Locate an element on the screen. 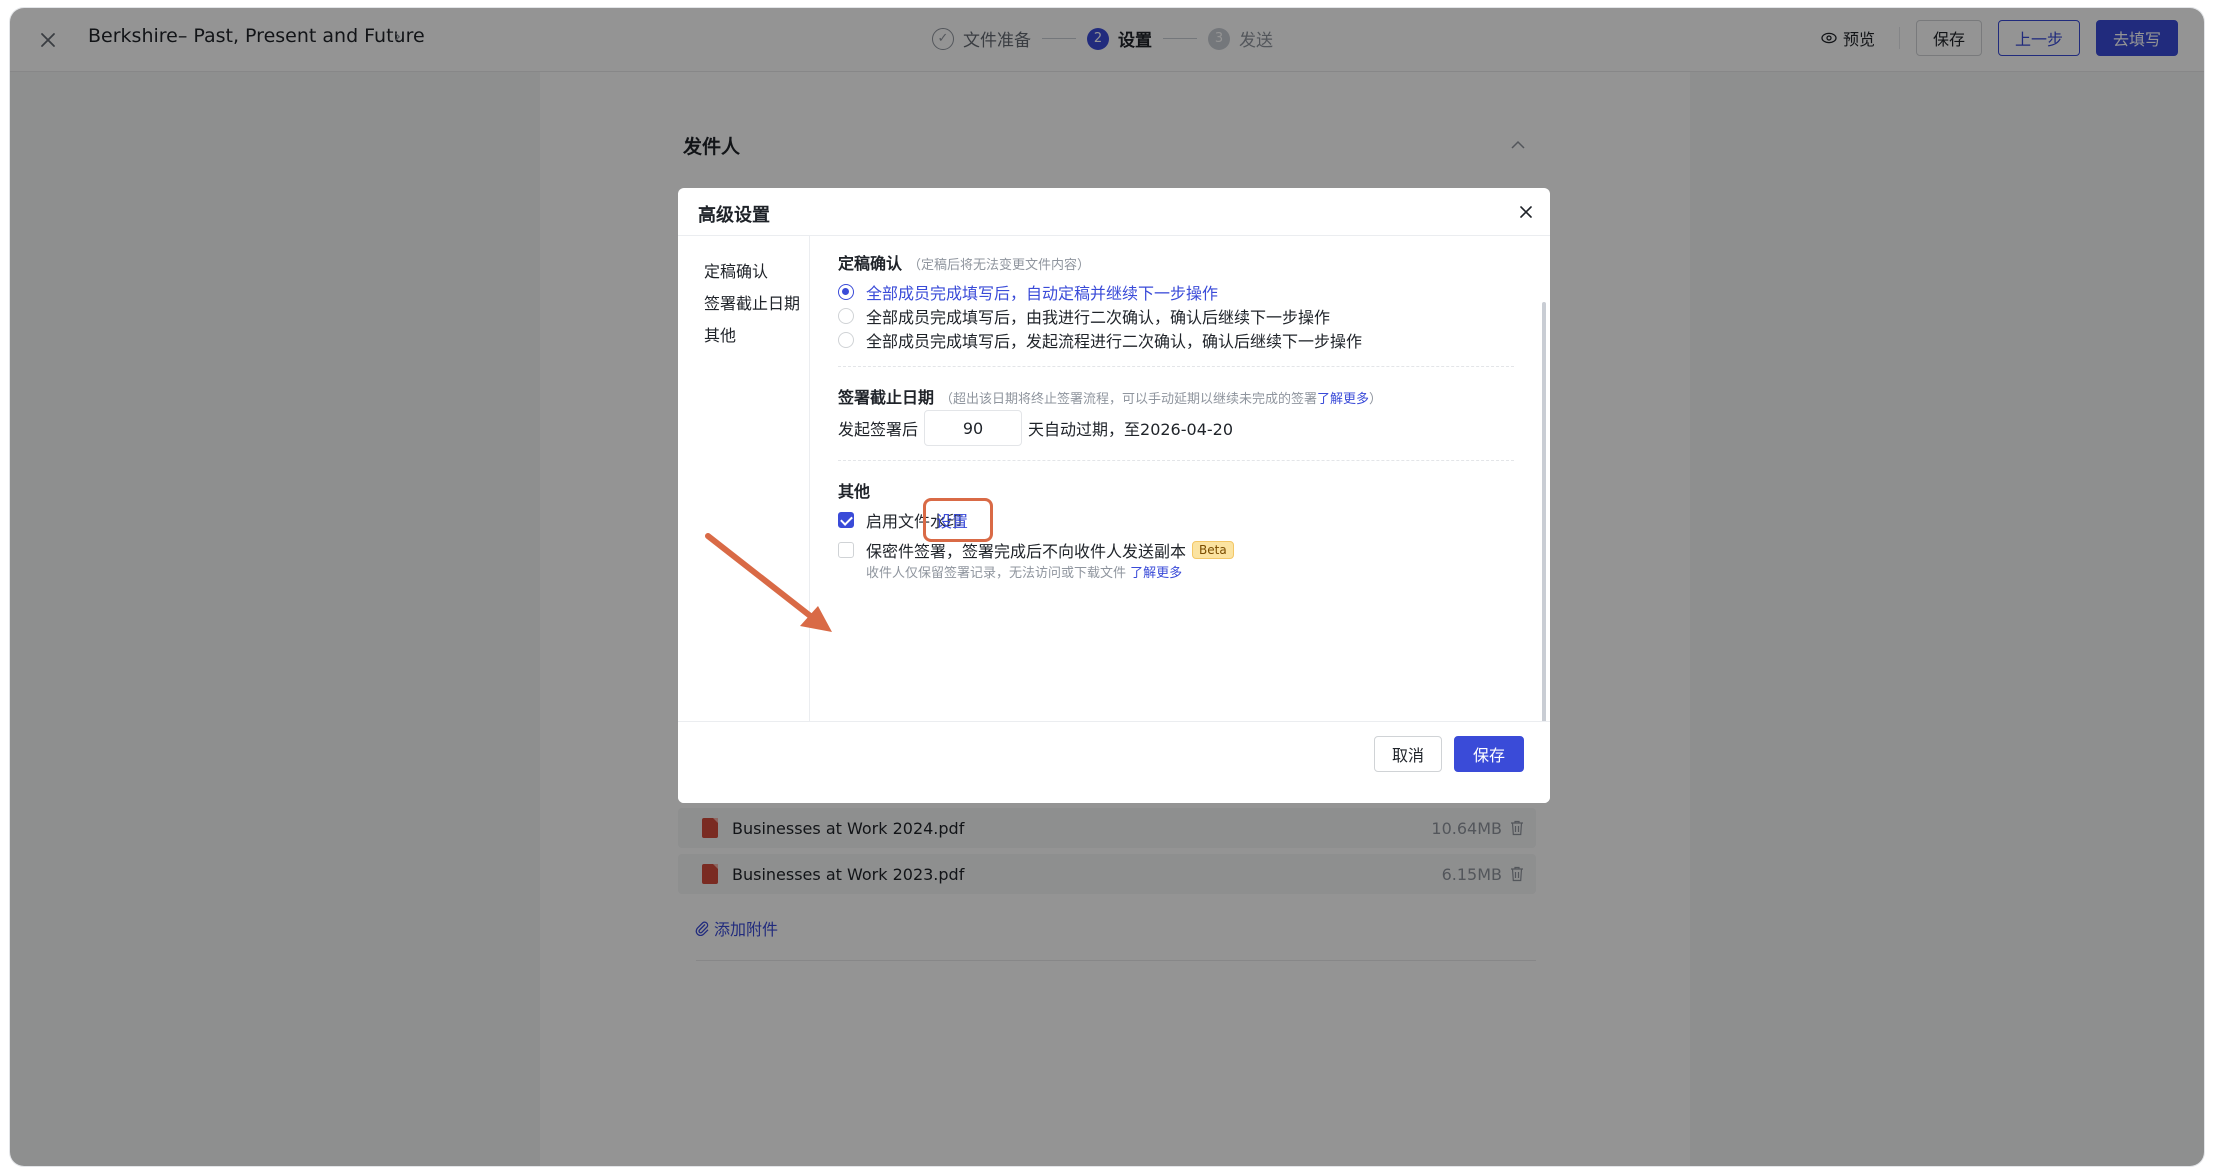  scrollbar is located at coordinates (1544, 511).